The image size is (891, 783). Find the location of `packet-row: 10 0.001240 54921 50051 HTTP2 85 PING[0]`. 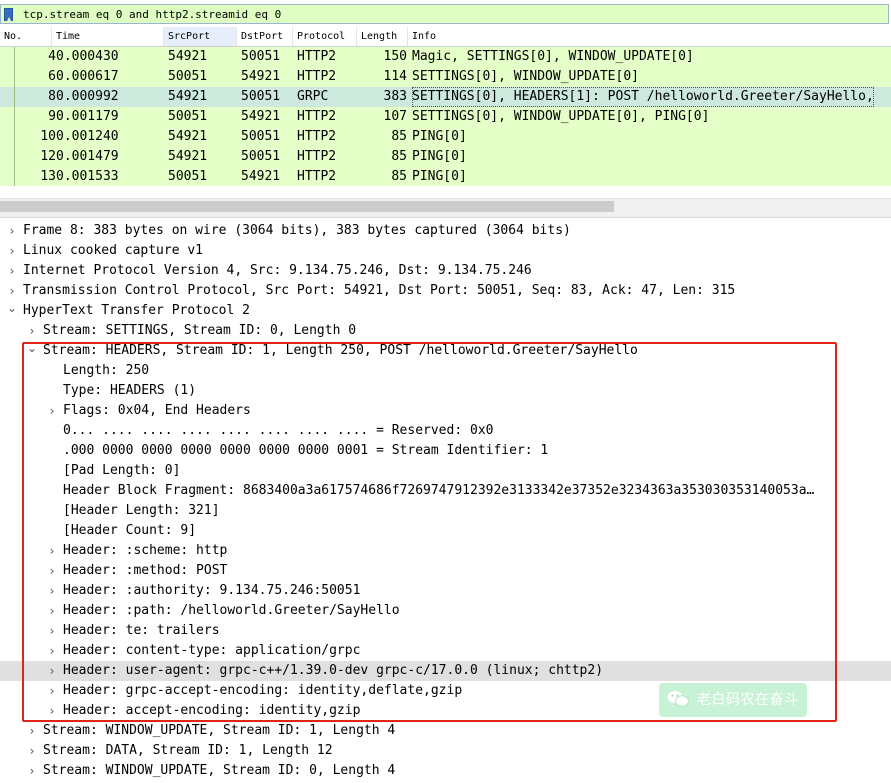

packet-row: 10 0.001240 54921 50051 HTTP2 85 PING[0] is located at coordinates (445, 137).